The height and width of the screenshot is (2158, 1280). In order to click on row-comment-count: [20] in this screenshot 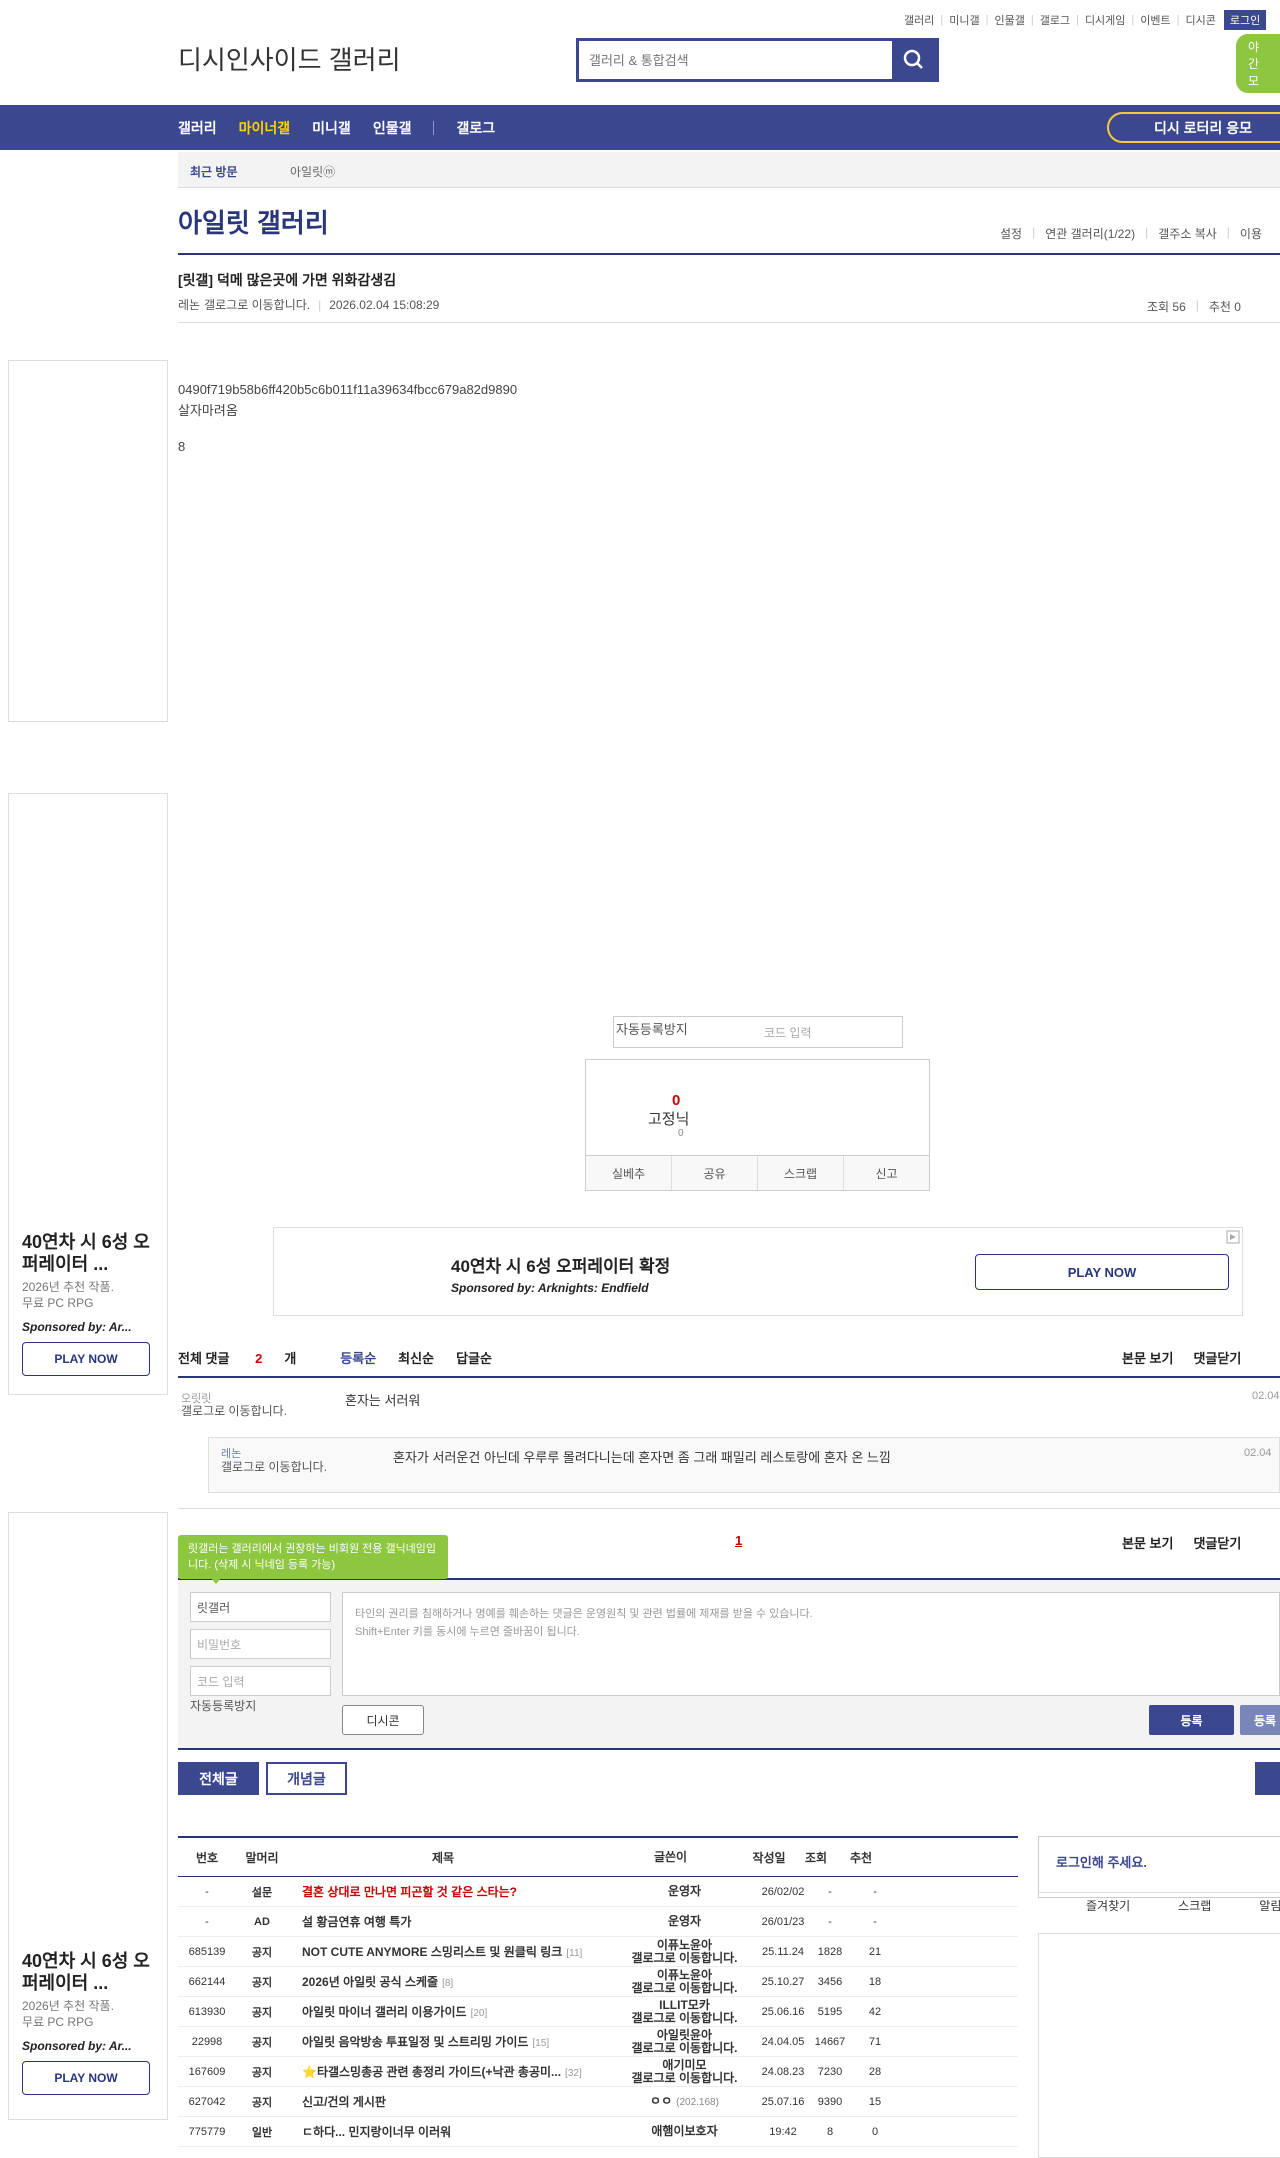, I will do `click(479, 2013)`.